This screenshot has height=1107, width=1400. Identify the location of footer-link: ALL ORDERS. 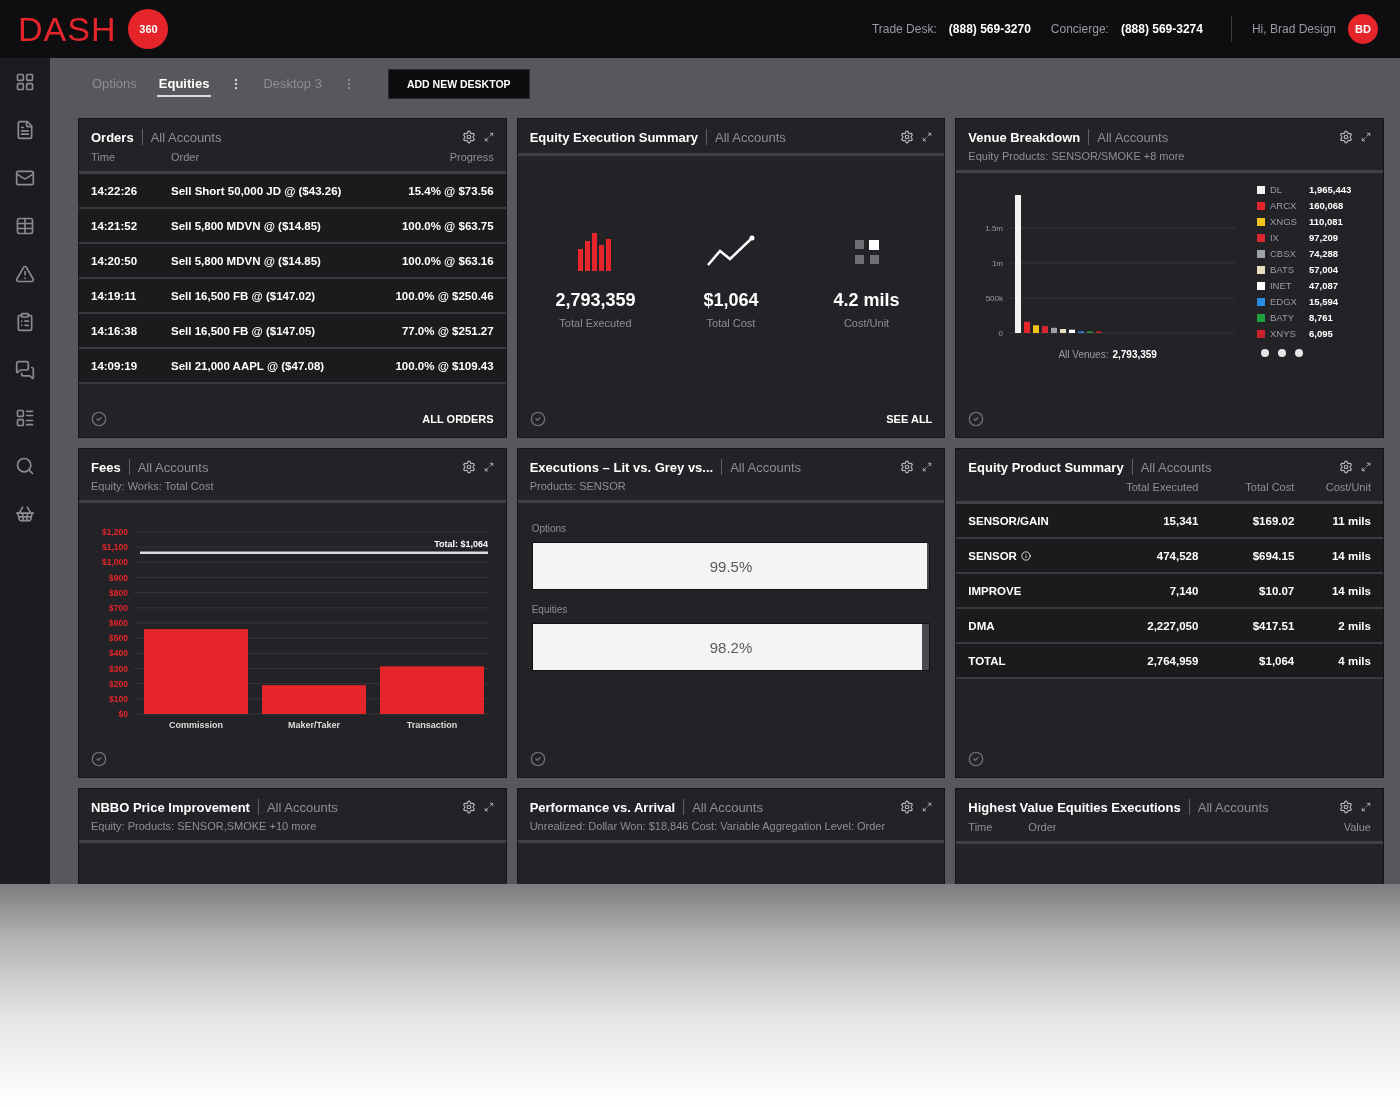
(458, 419).